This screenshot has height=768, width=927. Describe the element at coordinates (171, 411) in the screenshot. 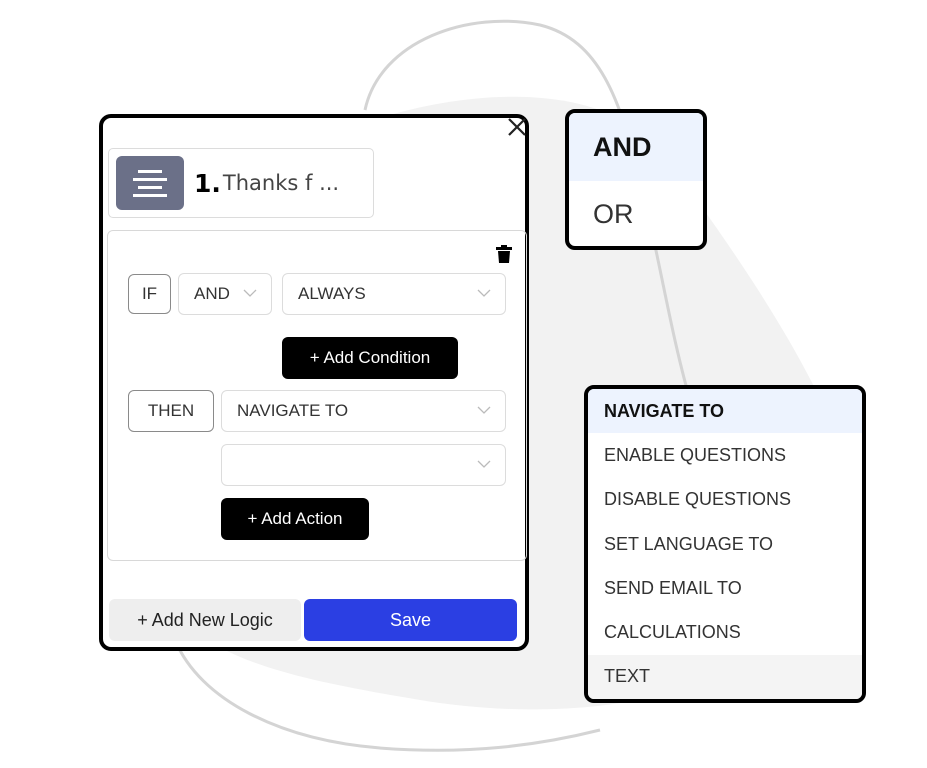

I see `then-label: THEN` at that location.